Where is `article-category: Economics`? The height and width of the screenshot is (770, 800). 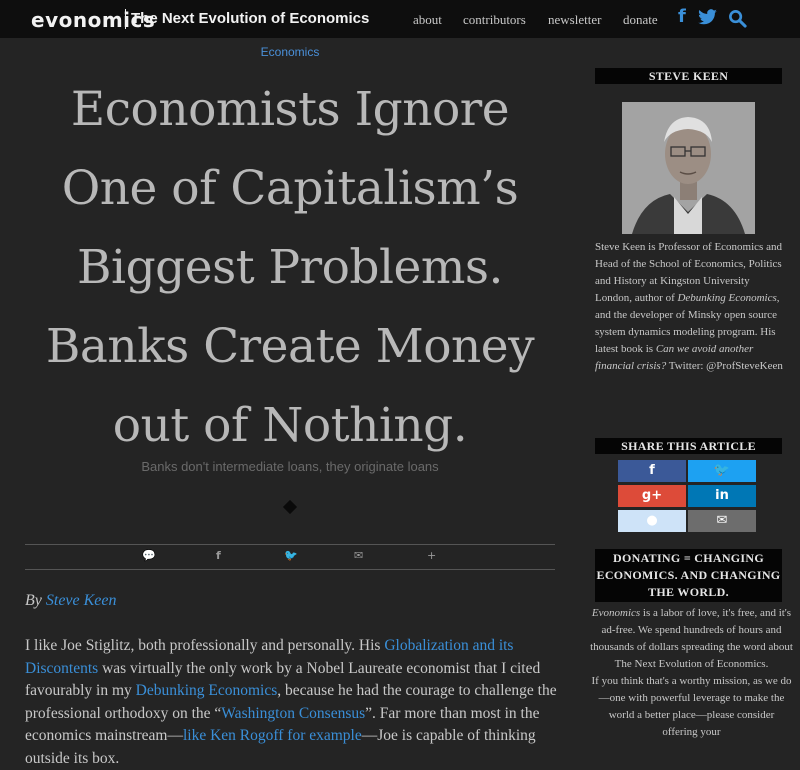
article-category: Economics is located at coordinates (290, 52).